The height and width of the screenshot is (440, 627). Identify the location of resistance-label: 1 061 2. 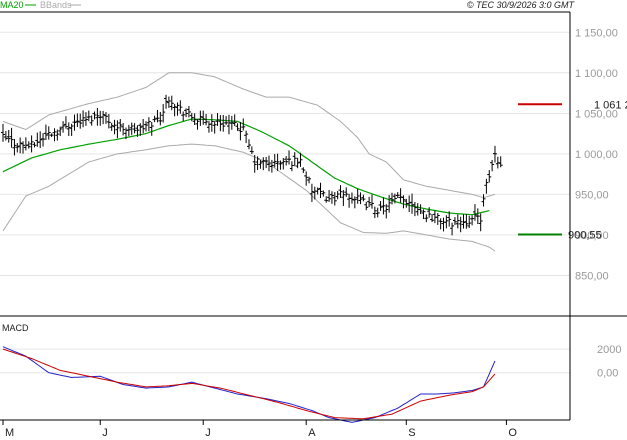
(610, 105).